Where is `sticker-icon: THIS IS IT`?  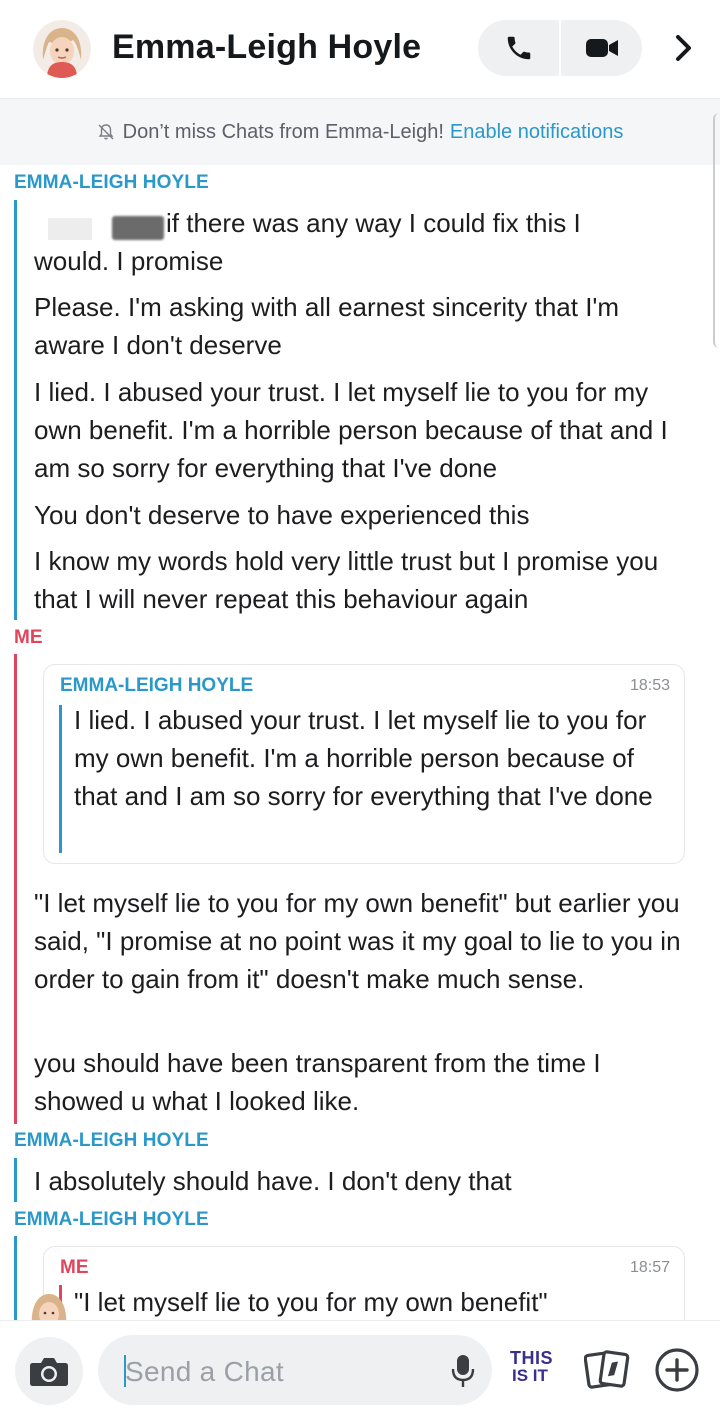
sticker-icon: THIS IS IT is located at coordinates (535, 1369).